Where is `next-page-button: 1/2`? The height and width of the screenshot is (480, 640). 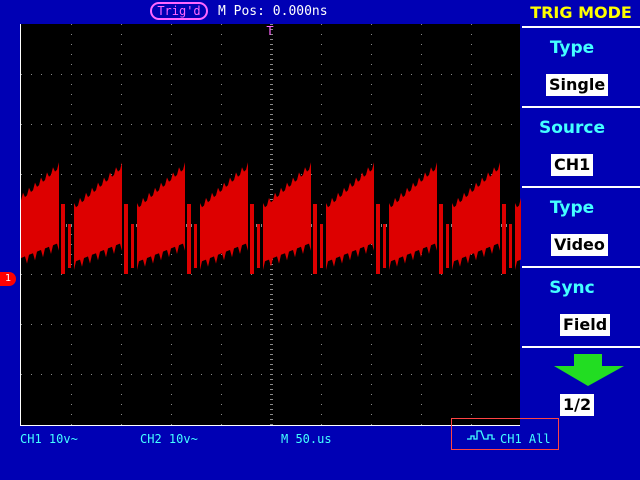 next-page-button: 1/2 is located at coordinates (581, 386).